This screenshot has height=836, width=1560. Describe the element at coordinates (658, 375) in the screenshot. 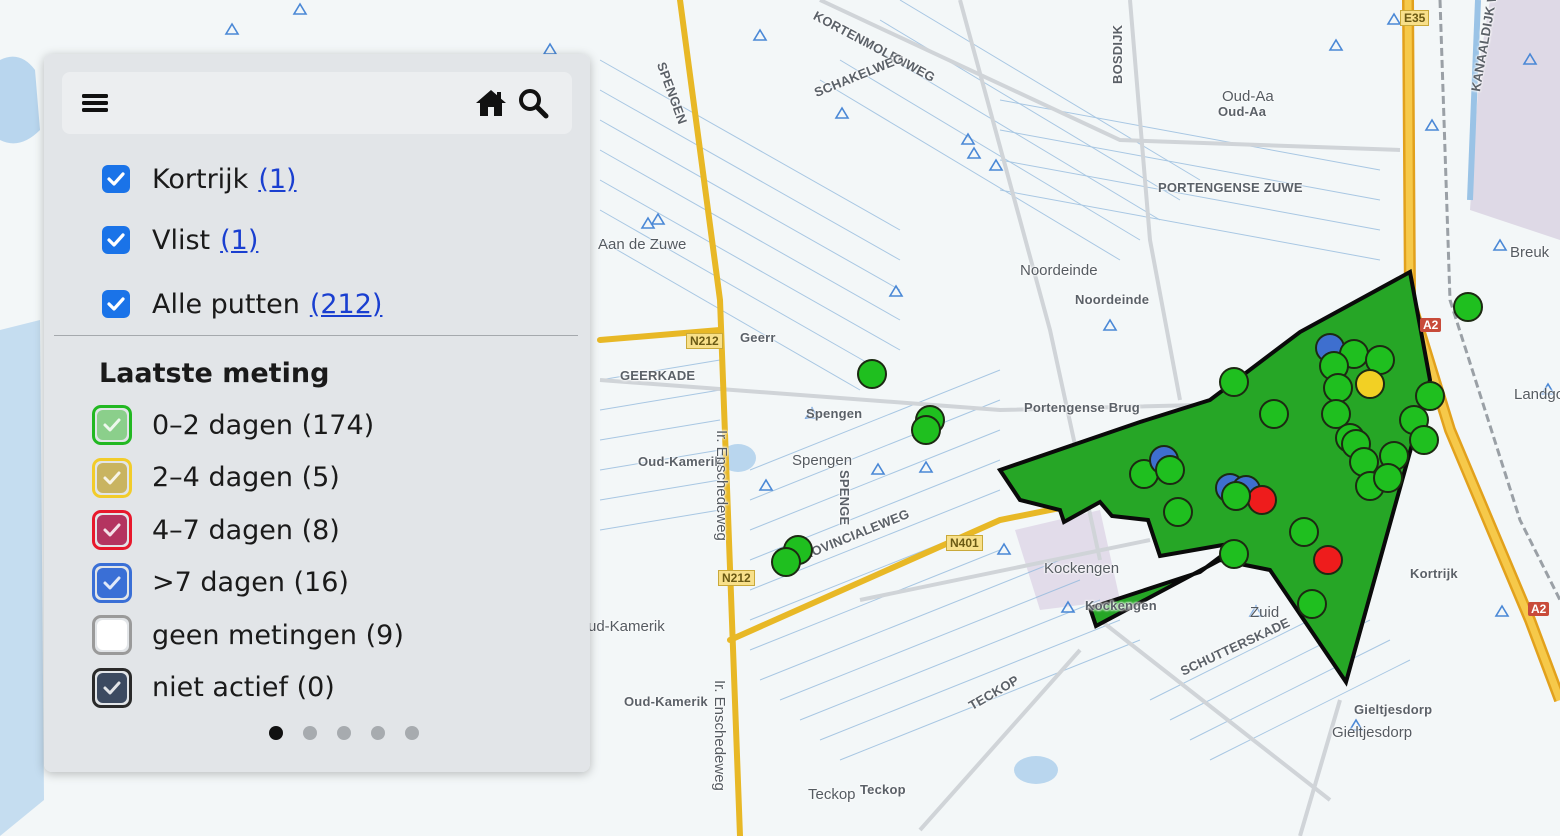

I see `map-label: GEERKADE` at that location.